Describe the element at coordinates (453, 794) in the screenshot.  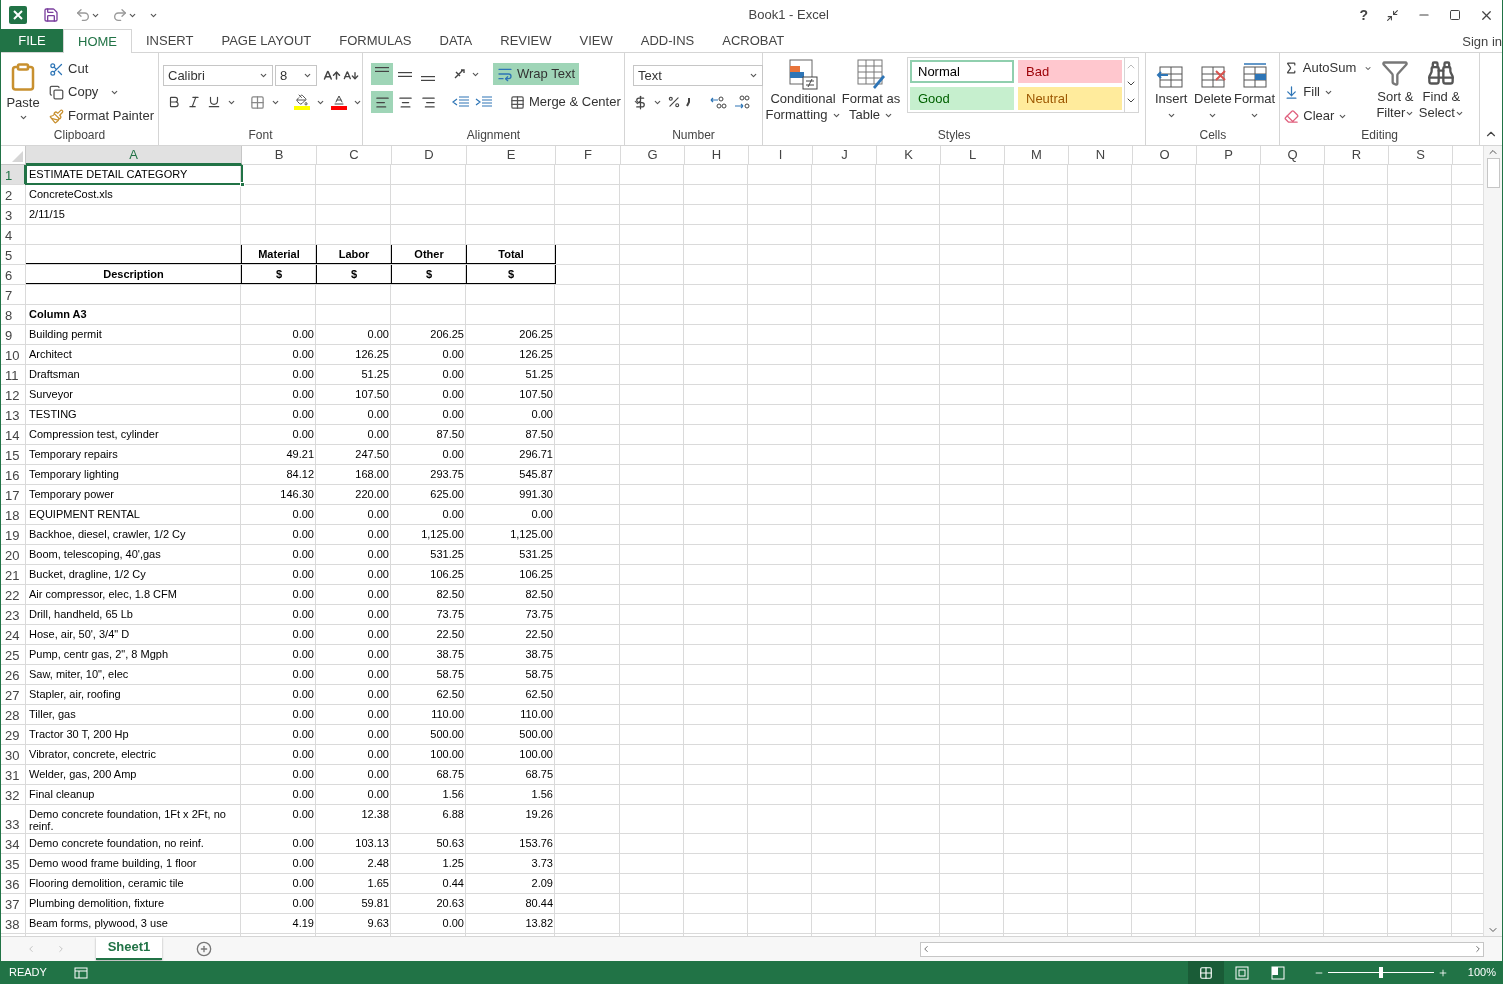
I see `table-cell-text: 1.56` at that location.